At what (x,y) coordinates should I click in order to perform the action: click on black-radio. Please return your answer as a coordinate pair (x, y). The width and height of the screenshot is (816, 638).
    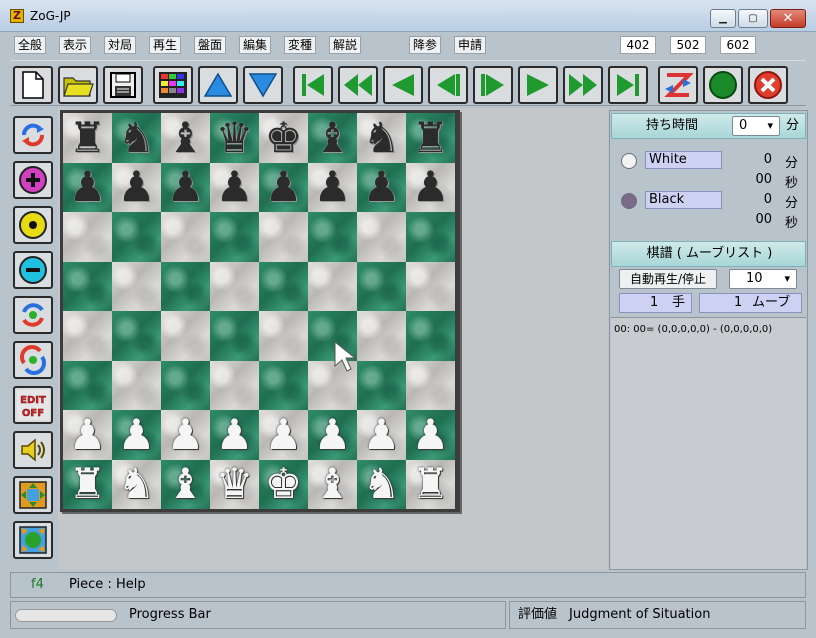
    Looking at the image, I should click on (629, 201).